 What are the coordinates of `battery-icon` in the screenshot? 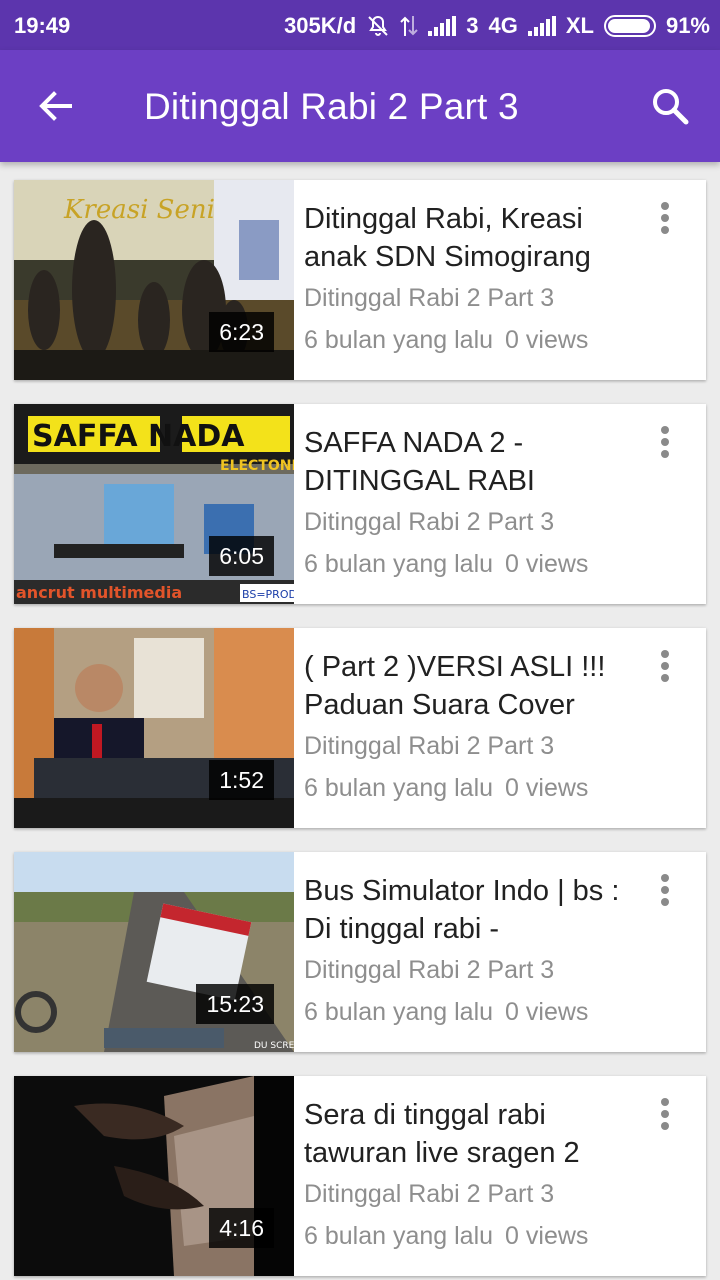 It's located at (629, 26).